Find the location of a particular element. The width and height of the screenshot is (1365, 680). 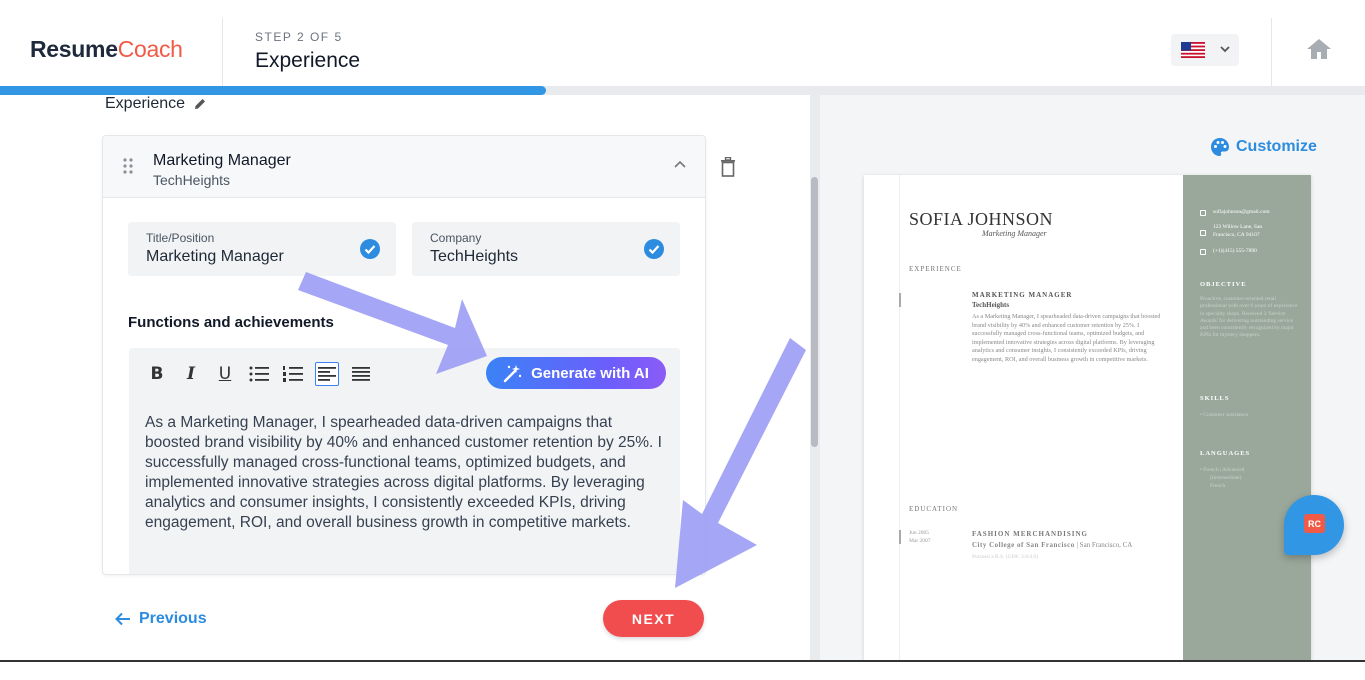

resume-edu-date-start: Jun 2005 is located at coordinates (919, 533).